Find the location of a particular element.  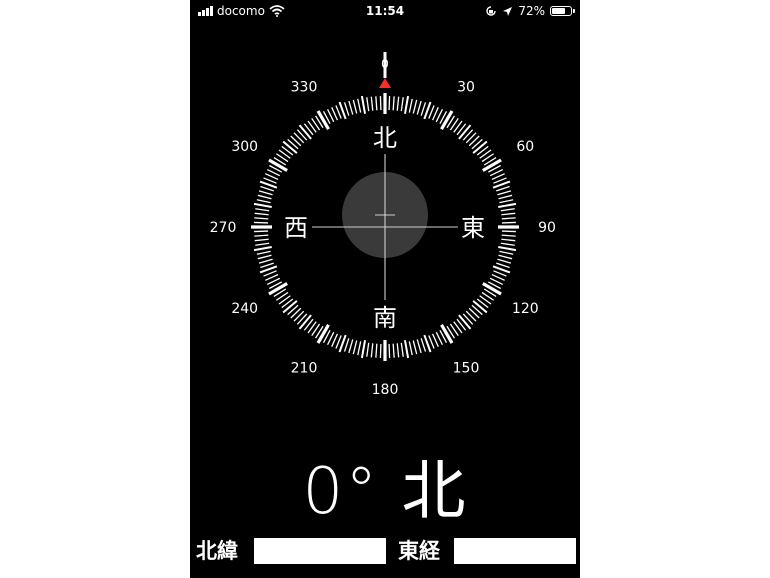

degree-label-150: 150 is located at coordinates (466, 368).